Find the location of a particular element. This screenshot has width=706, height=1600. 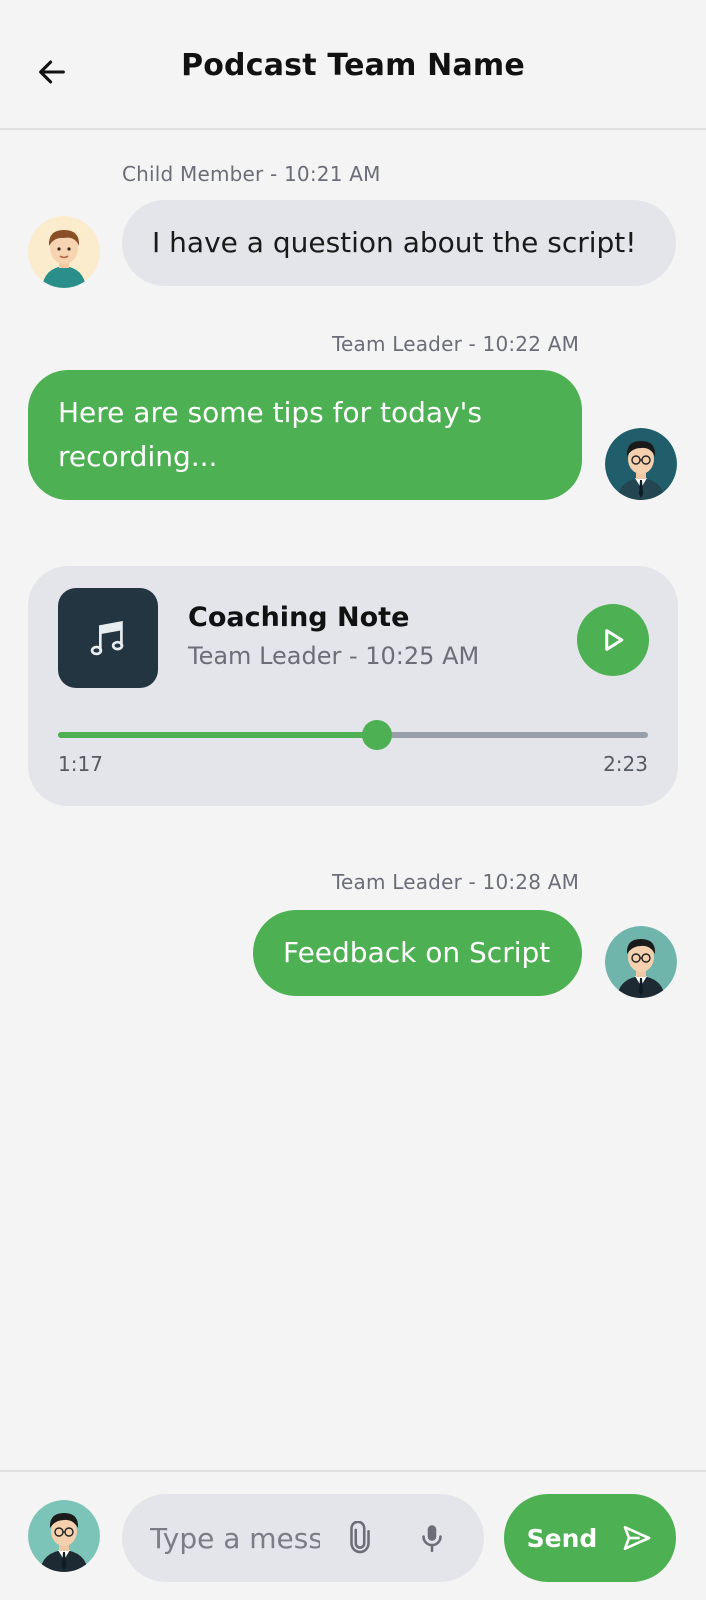

music-note-icon is located at coordinates (107, 638).